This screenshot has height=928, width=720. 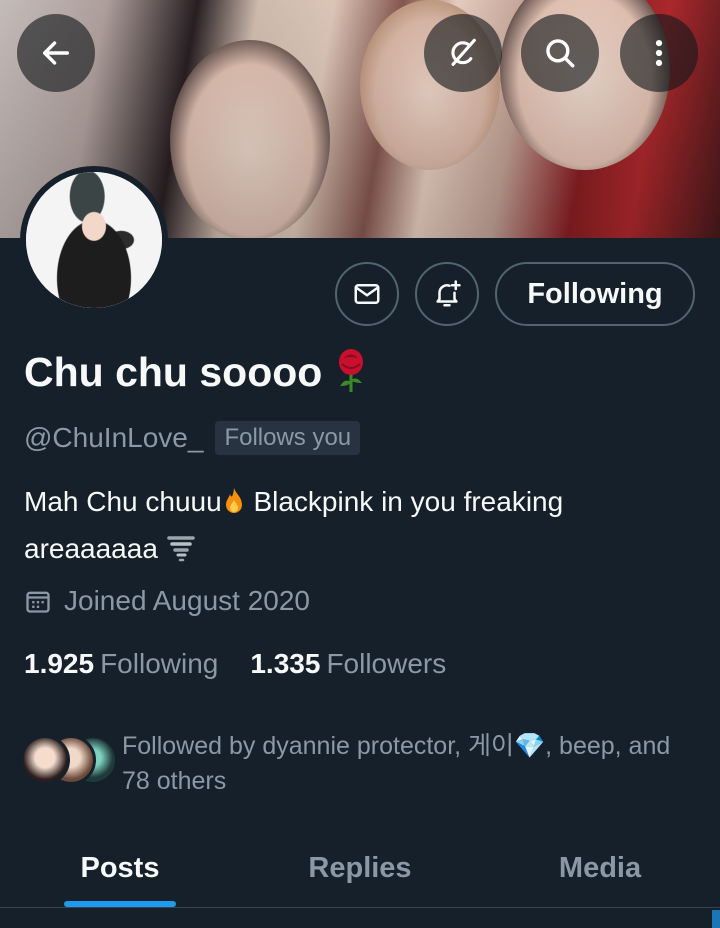 I want to click on notifications-button, so click(x=447, y=294).